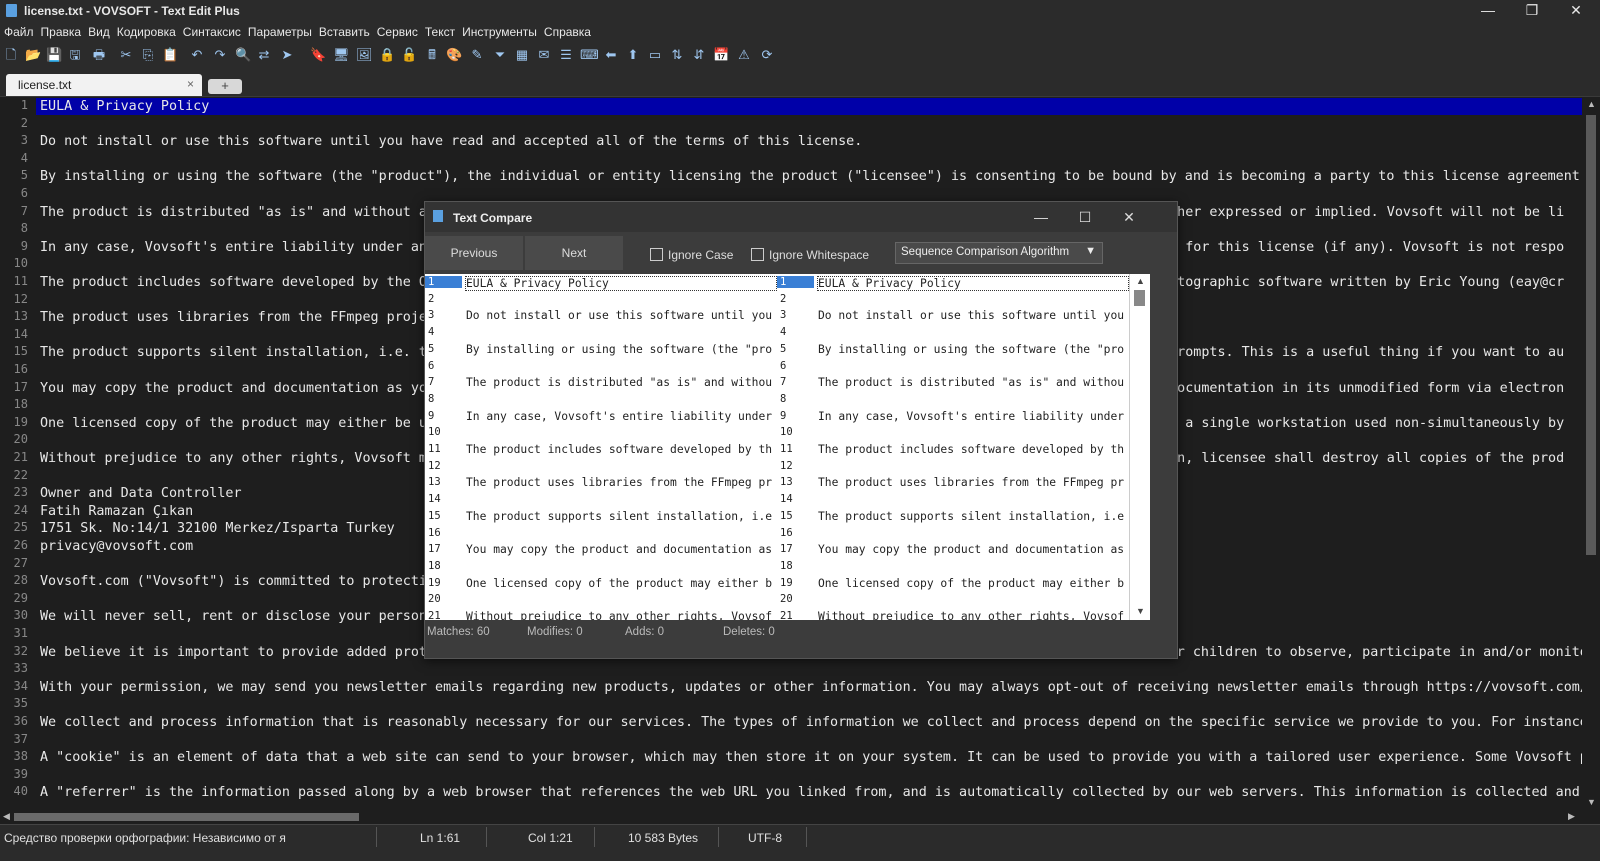 This screenshot has width=1600, height=861. I want to click on copy-icon: ⎘, so click(148, 55).